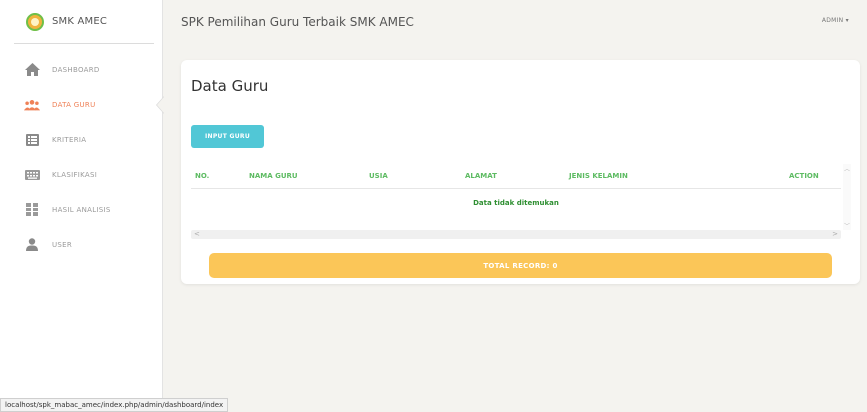  I want to click on grid-icon, so click(32, 210).